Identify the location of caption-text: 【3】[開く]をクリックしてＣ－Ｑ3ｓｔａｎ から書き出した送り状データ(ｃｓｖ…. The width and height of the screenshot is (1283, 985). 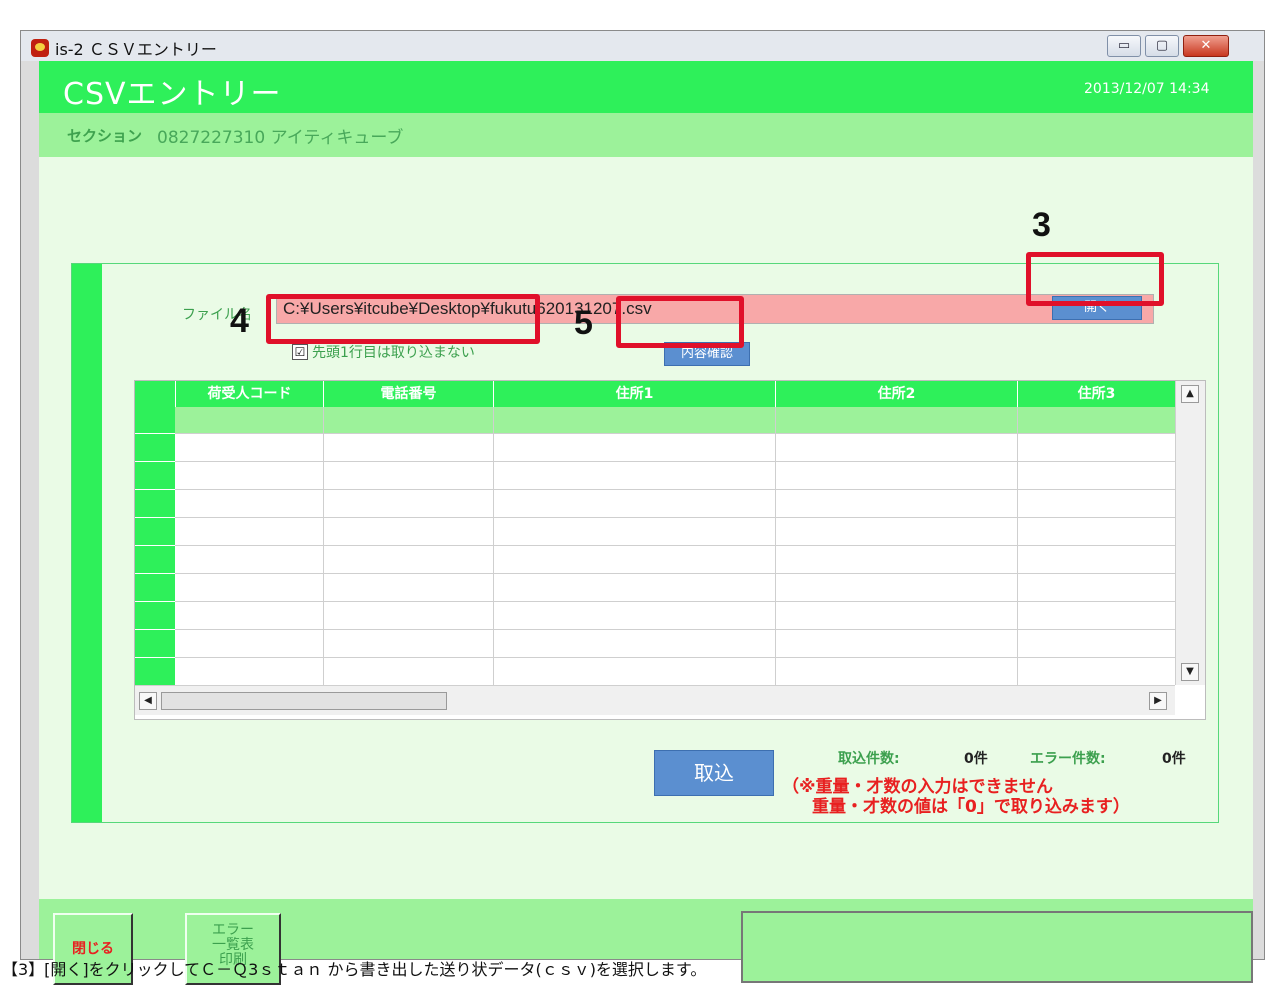
(354, 969).